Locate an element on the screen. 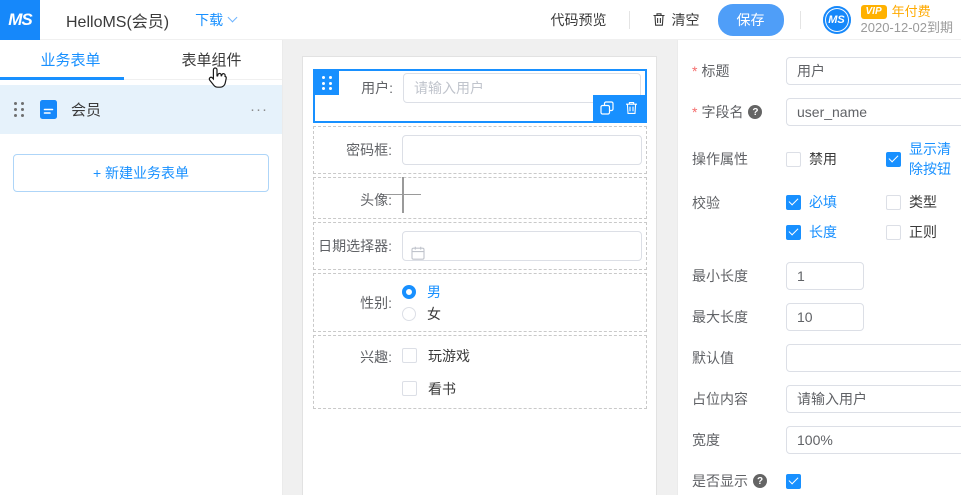 The image size is (961, 495). prop-label: 最大长度 is located at coordinates (720, 317).